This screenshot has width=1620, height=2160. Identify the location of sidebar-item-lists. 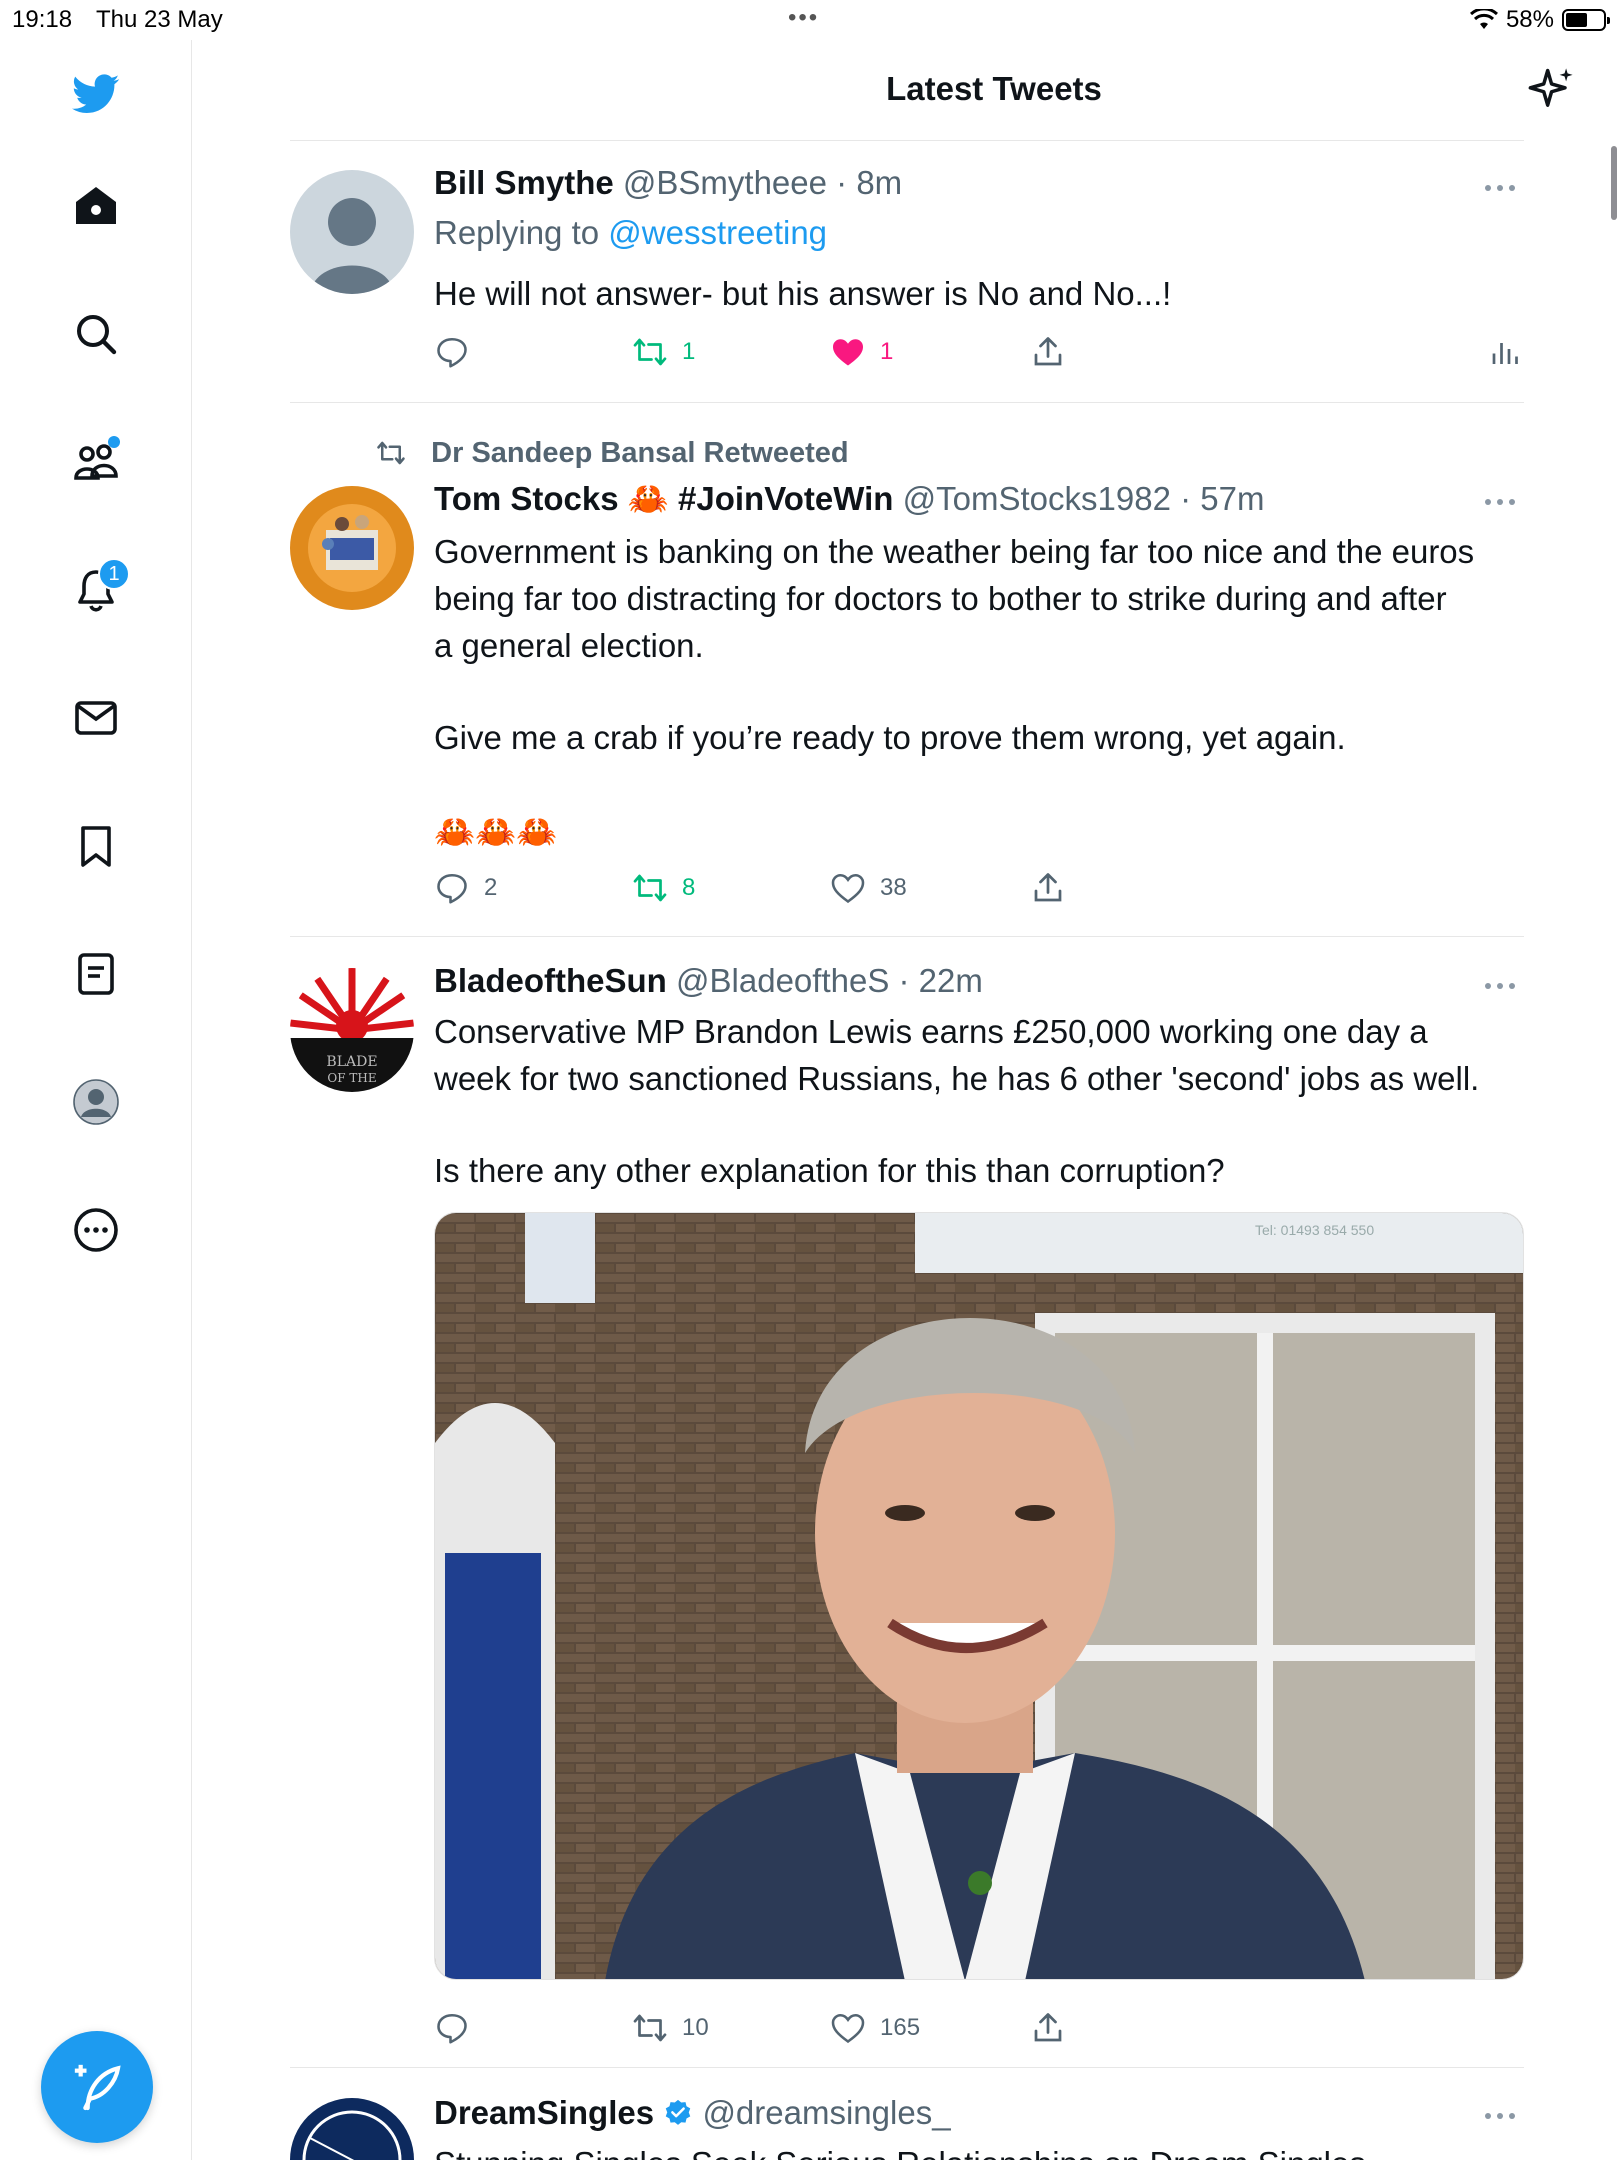
(96, 974).